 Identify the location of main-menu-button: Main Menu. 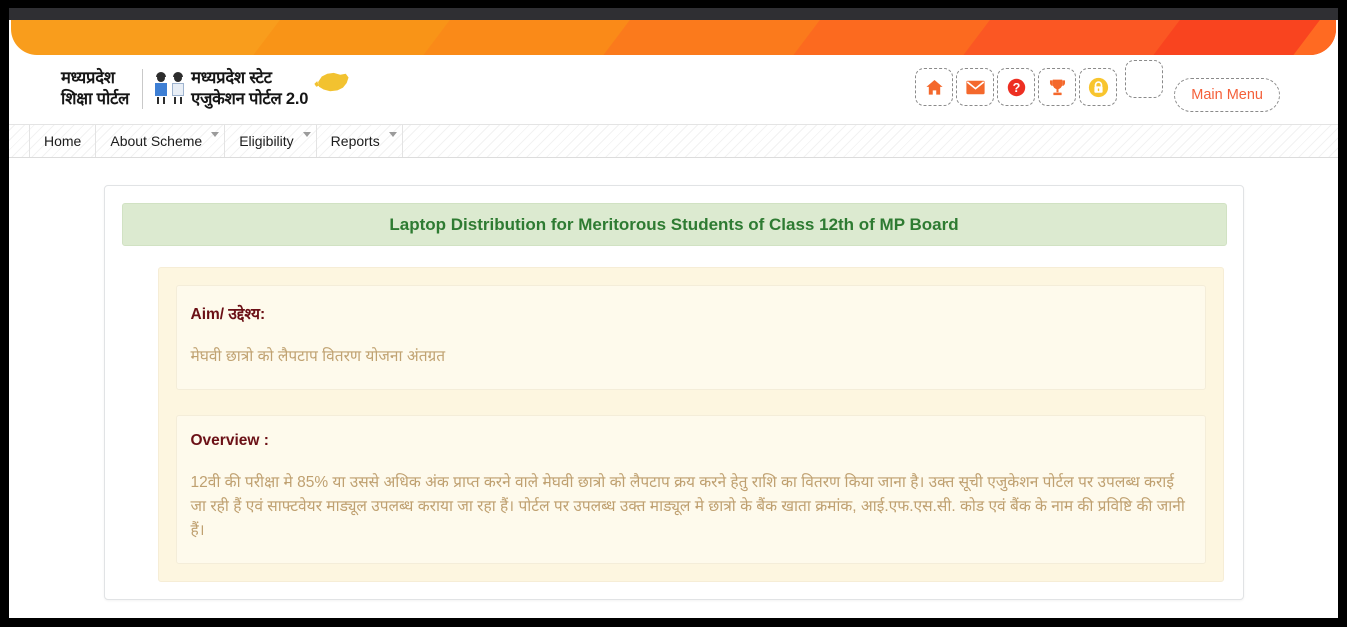
(1227, 95).